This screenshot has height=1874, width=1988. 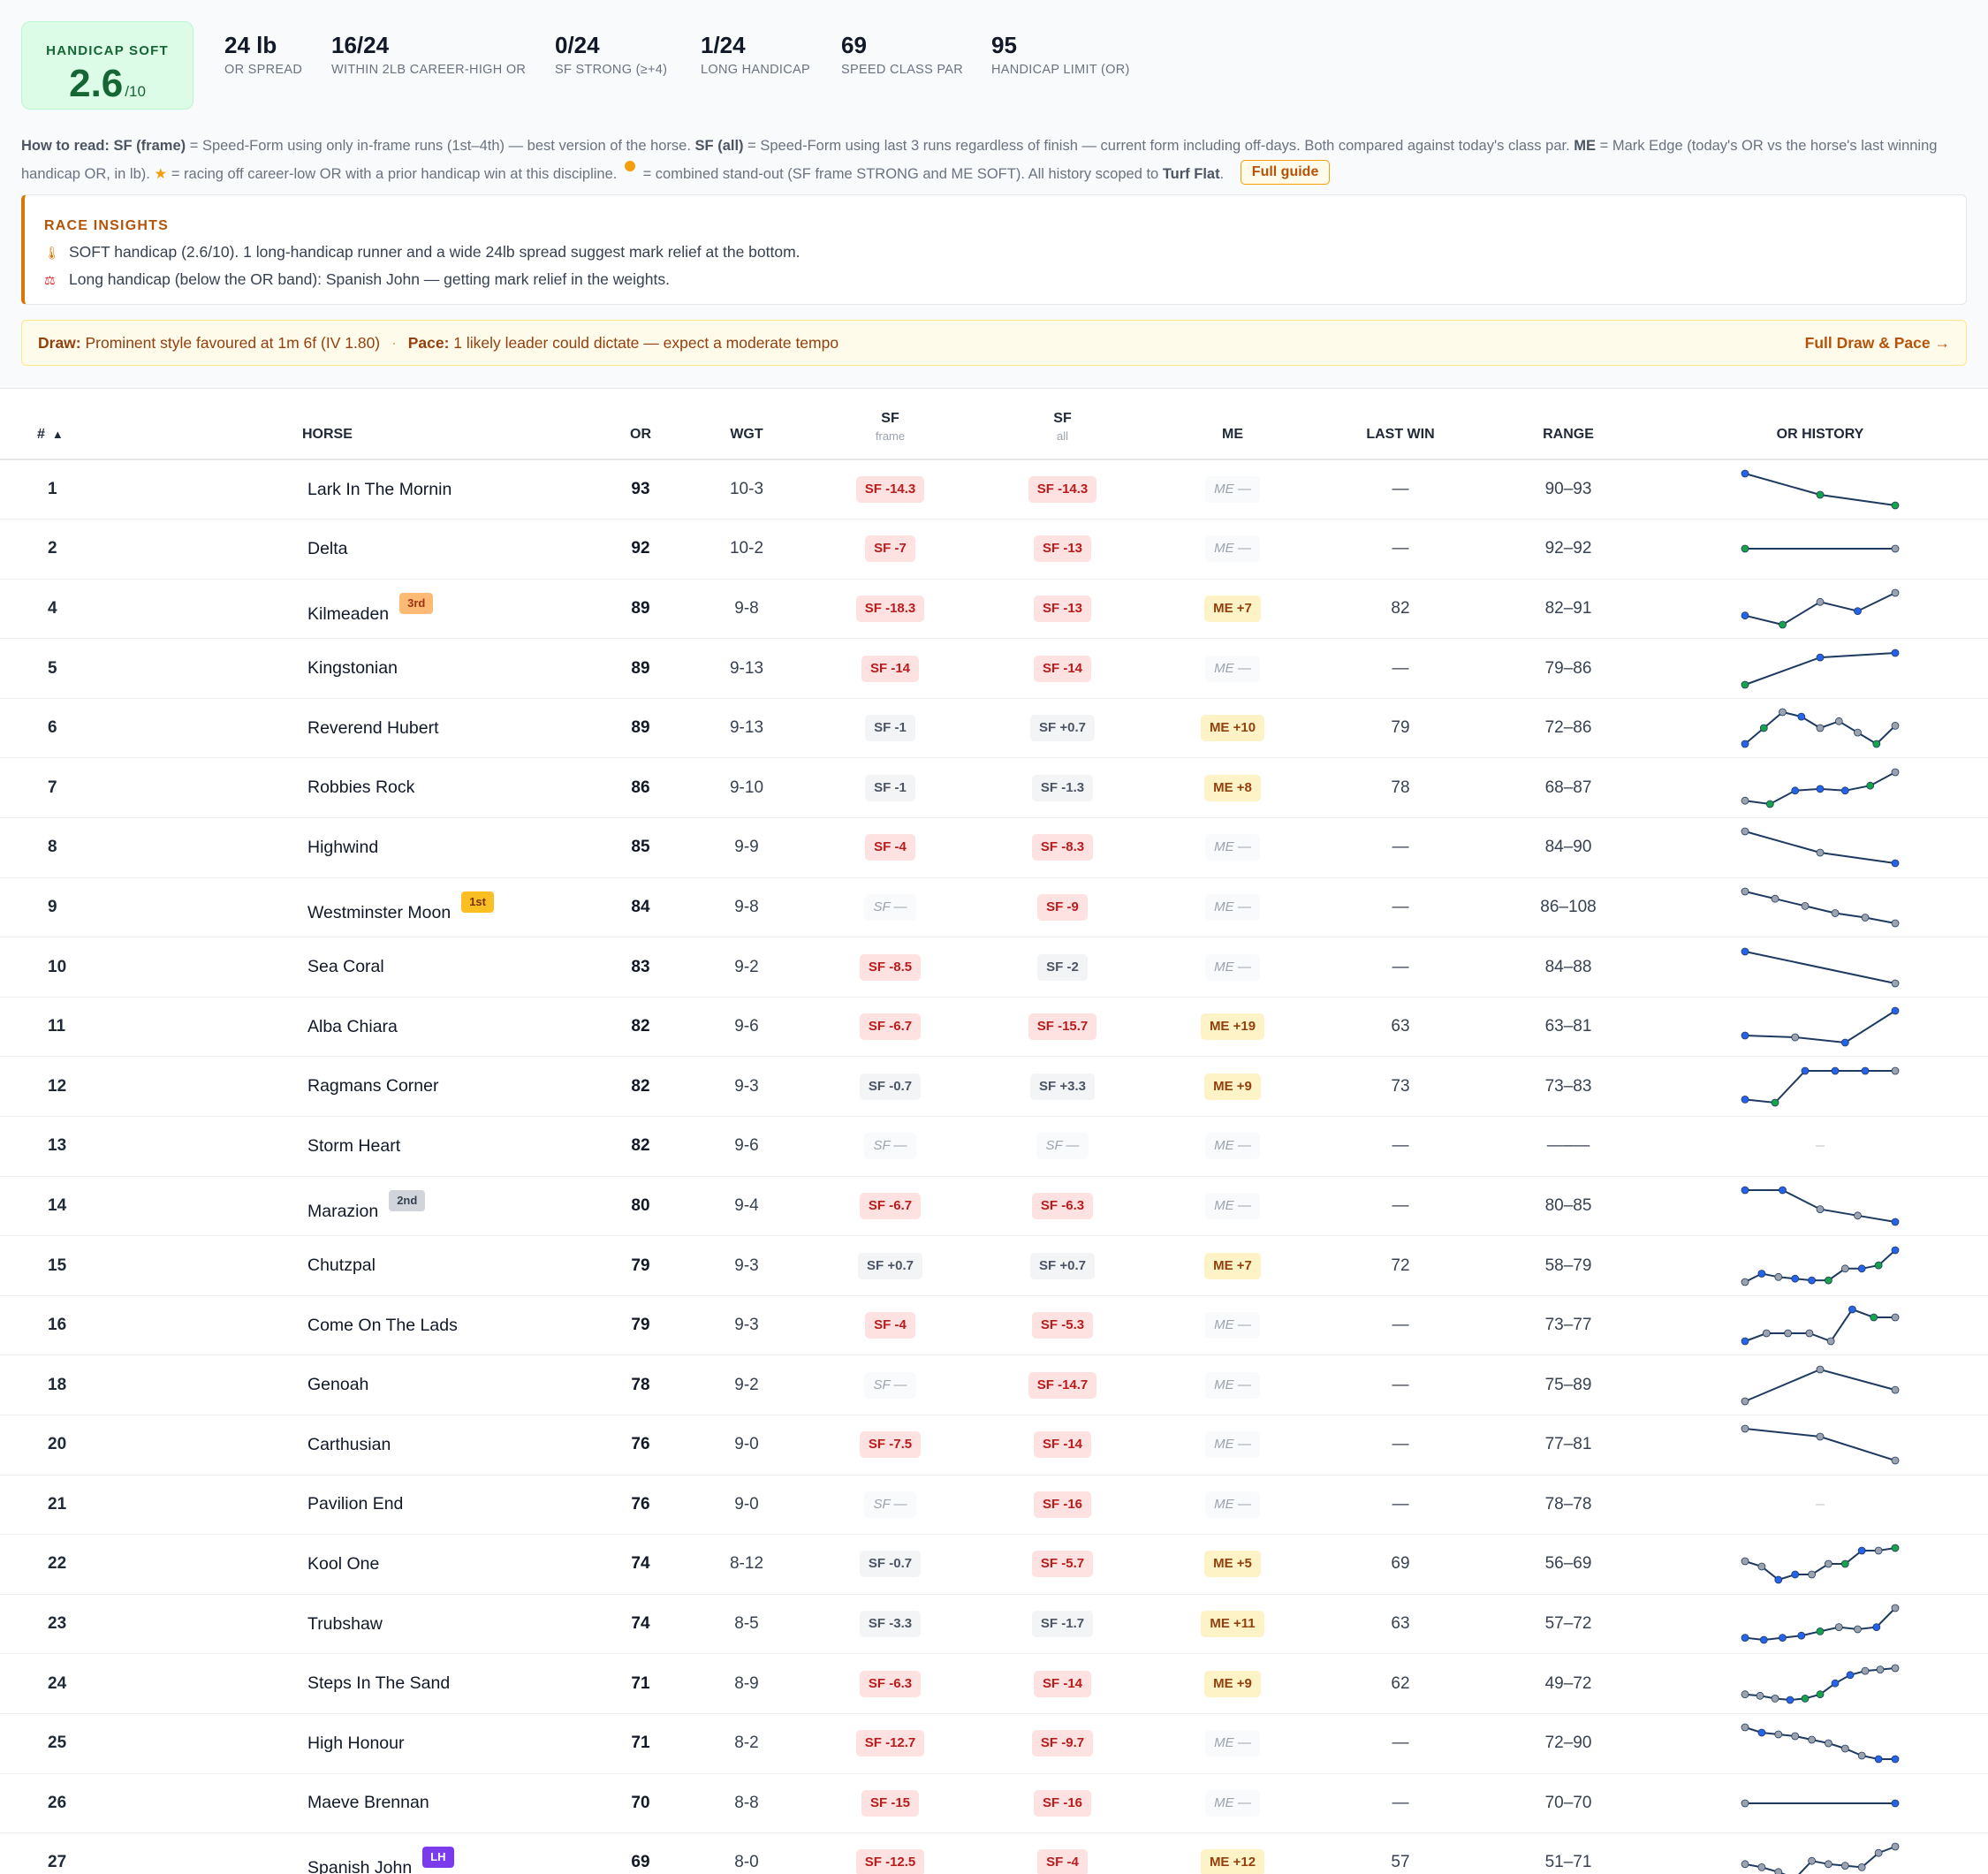 I want to click on cell-horse: Genoah, so click(x=362, y=1384).